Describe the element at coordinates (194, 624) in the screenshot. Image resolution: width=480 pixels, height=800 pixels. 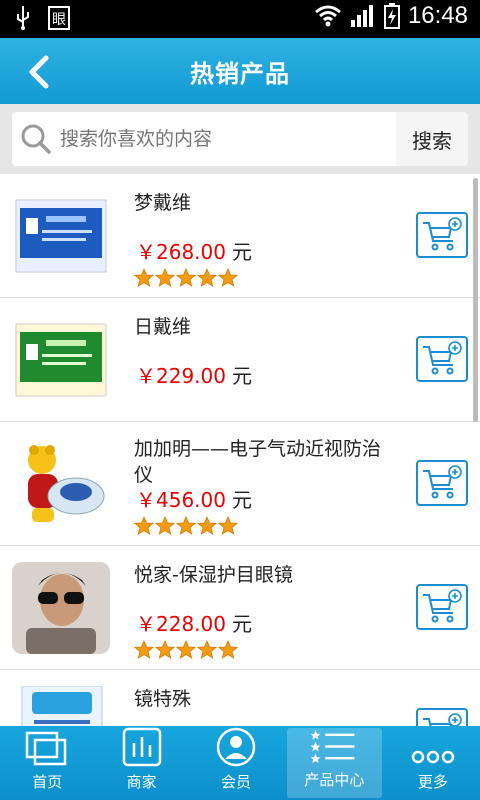
I see `product-price: ￥228.00 元` at that location.